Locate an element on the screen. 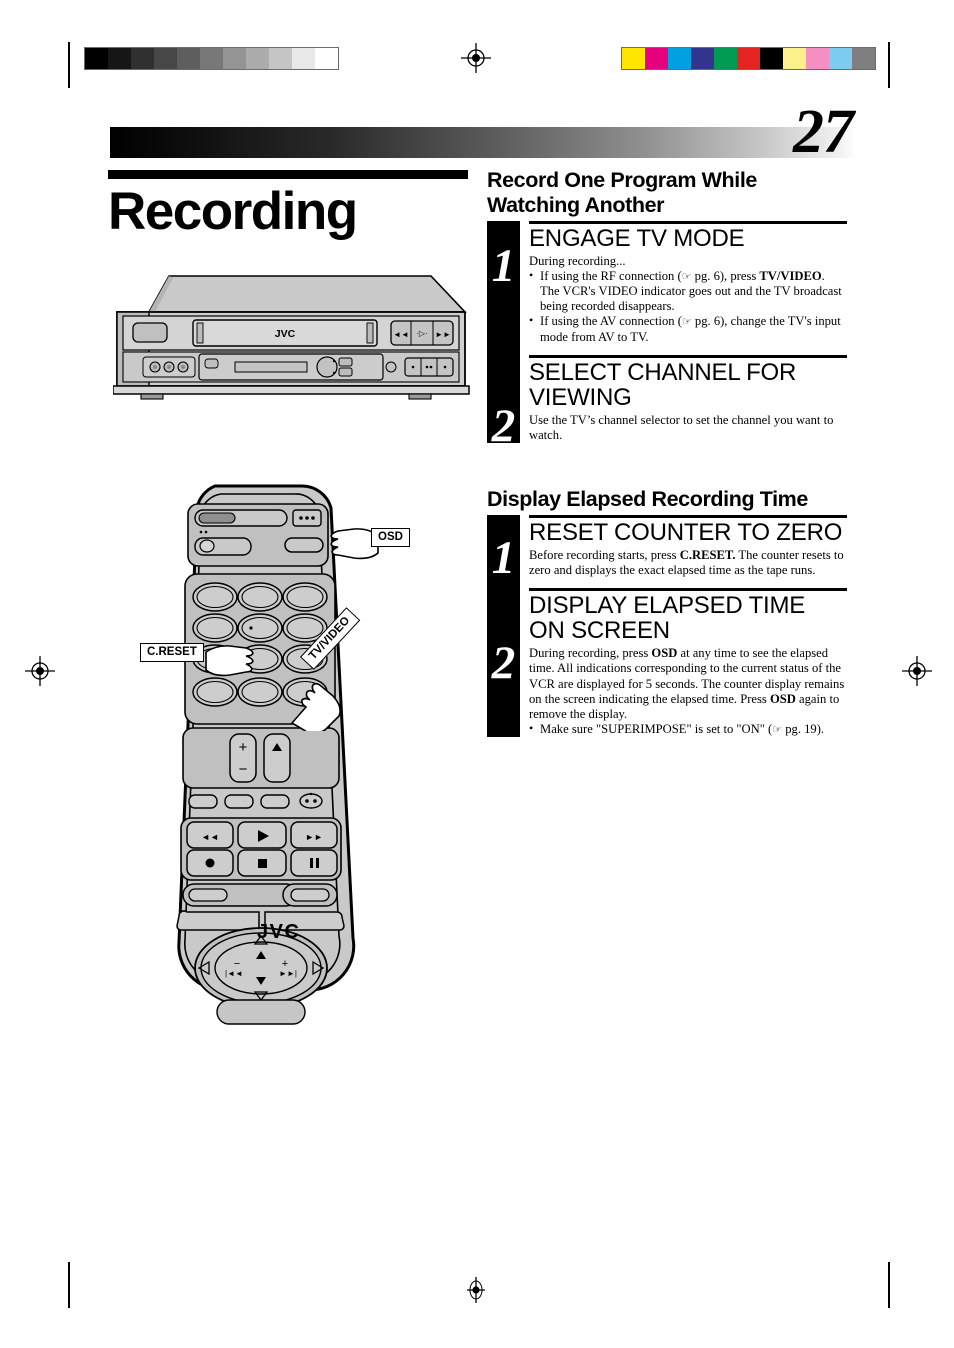 The image size is (954, 1348). text-a: Before recording starts, press is located at coordinates (604, 555).